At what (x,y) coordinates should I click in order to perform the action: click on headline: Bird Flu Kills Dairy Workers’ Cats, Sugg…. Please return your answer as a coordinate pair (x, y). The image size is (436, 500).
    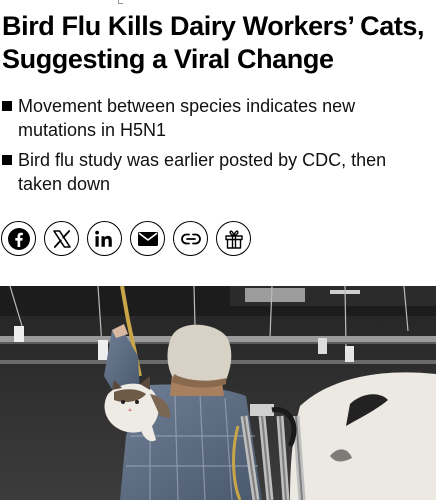
    Looking at the image, I should click on (213, 42).